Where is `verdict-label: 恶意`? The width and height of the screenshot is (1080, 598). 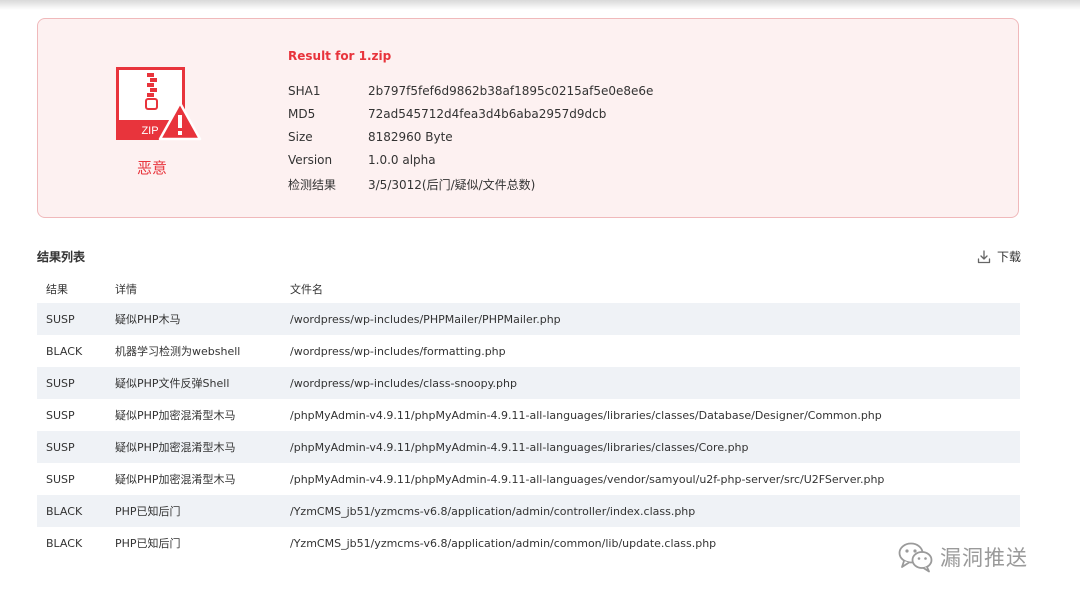
verdict-label: 恶意 is located at coordinates (151, 168).